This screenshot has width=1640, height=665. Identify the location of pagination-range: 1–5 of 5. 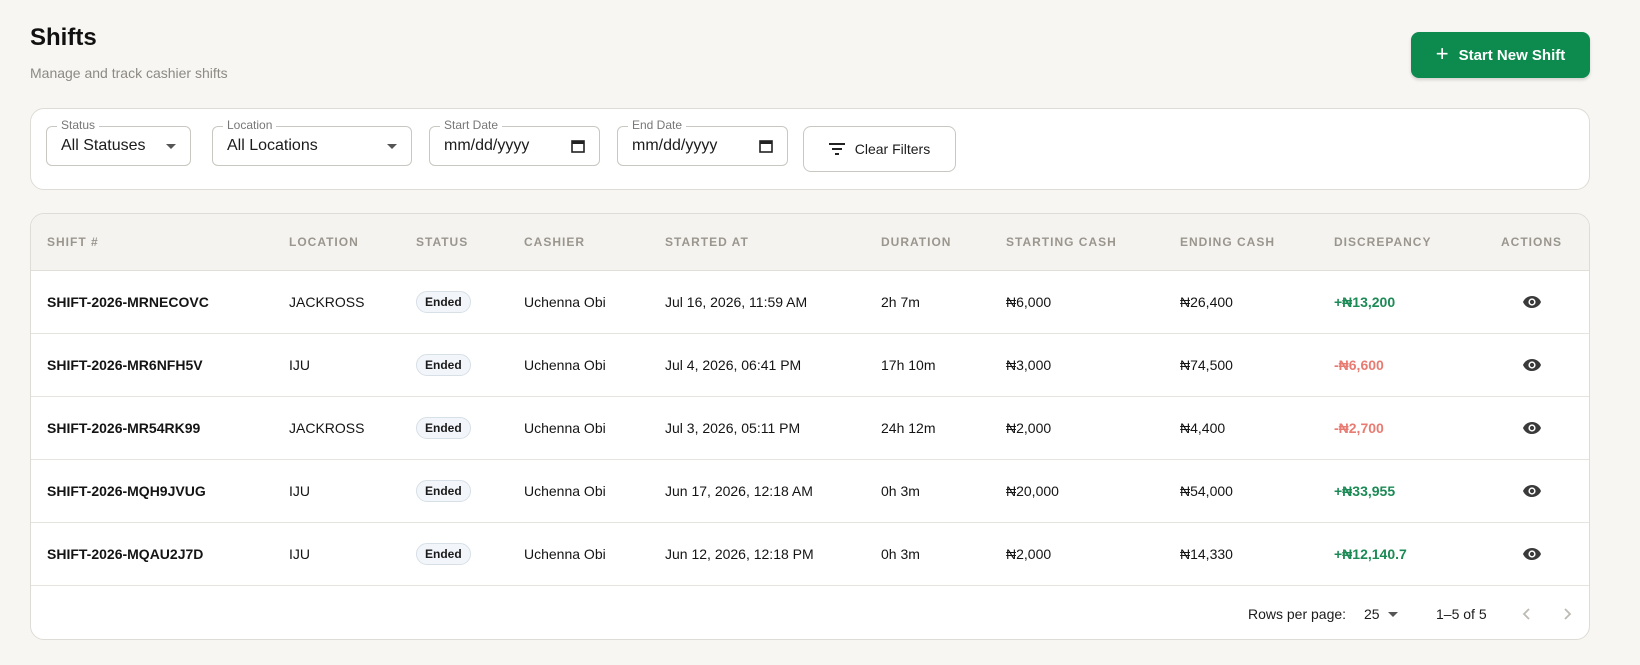
(1461, 614).